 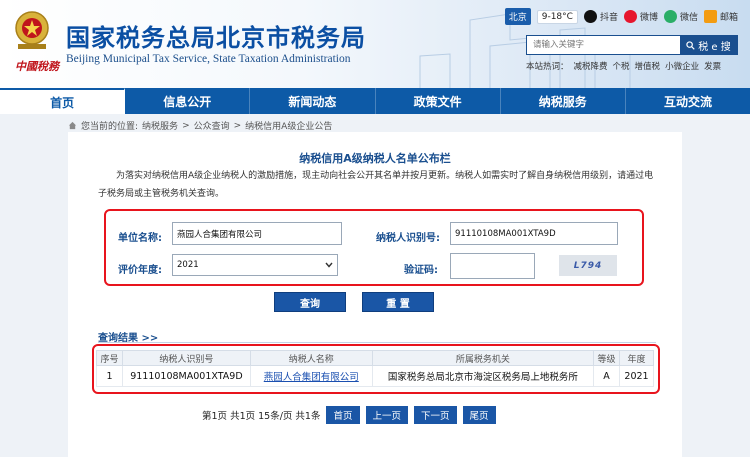 I want to click on reset-button: 重 置, so click(x=398, y=302).